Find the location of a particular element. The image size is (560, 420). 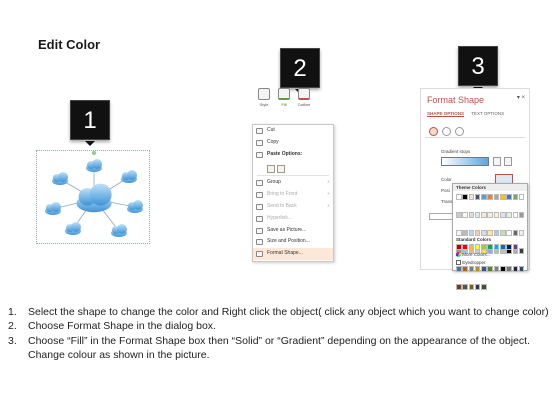

menu-item-cut: Cut is located at coordinates (293, 131).